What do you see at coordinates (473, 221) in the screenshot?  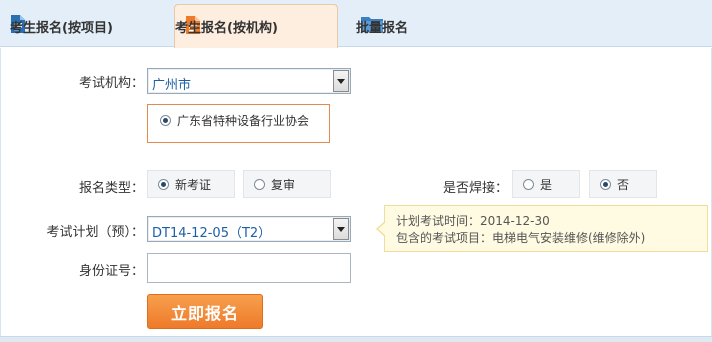 I see `tooltip-exam-time: 计划考试时间：2014-12-30` at bounding box center [473, 221].